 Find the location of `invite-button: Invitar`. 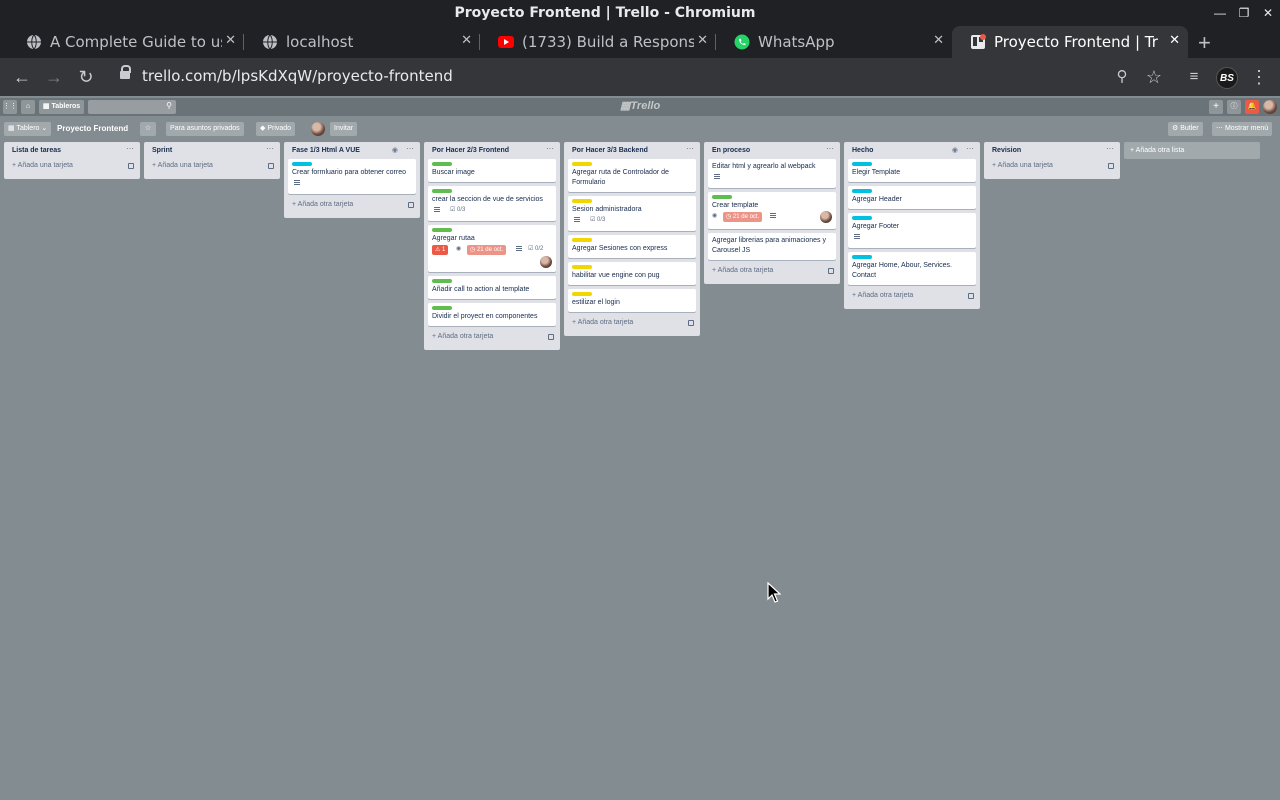

invite-button: Invitar is located at coordinates (344, 129).